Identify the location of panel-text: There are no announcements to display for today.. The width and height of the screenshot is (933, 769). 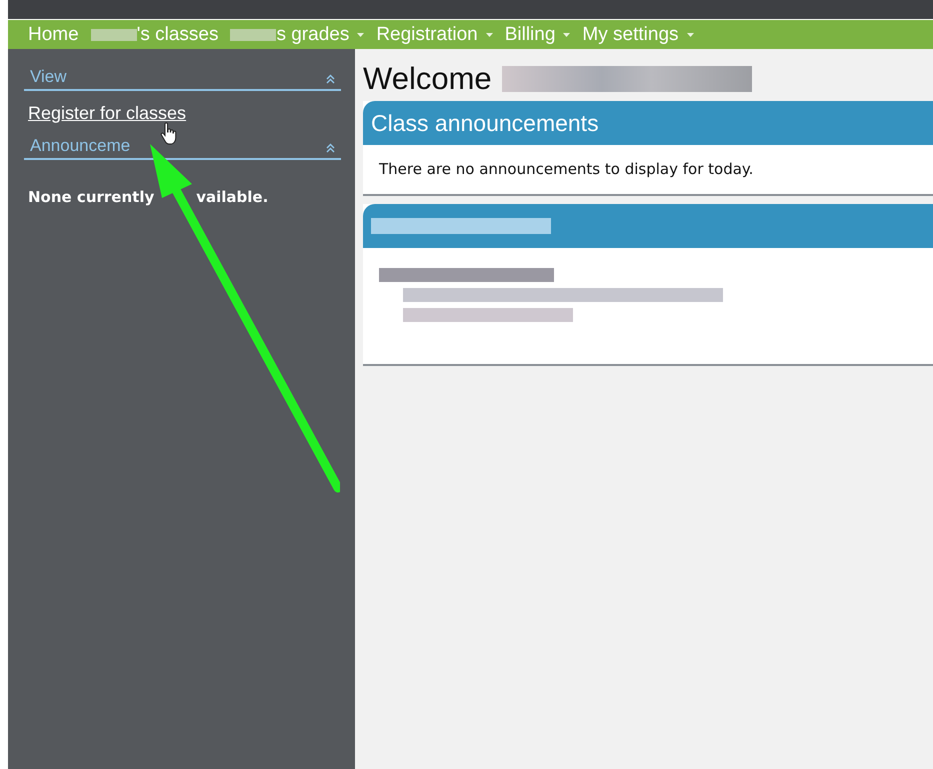
(566, 169).